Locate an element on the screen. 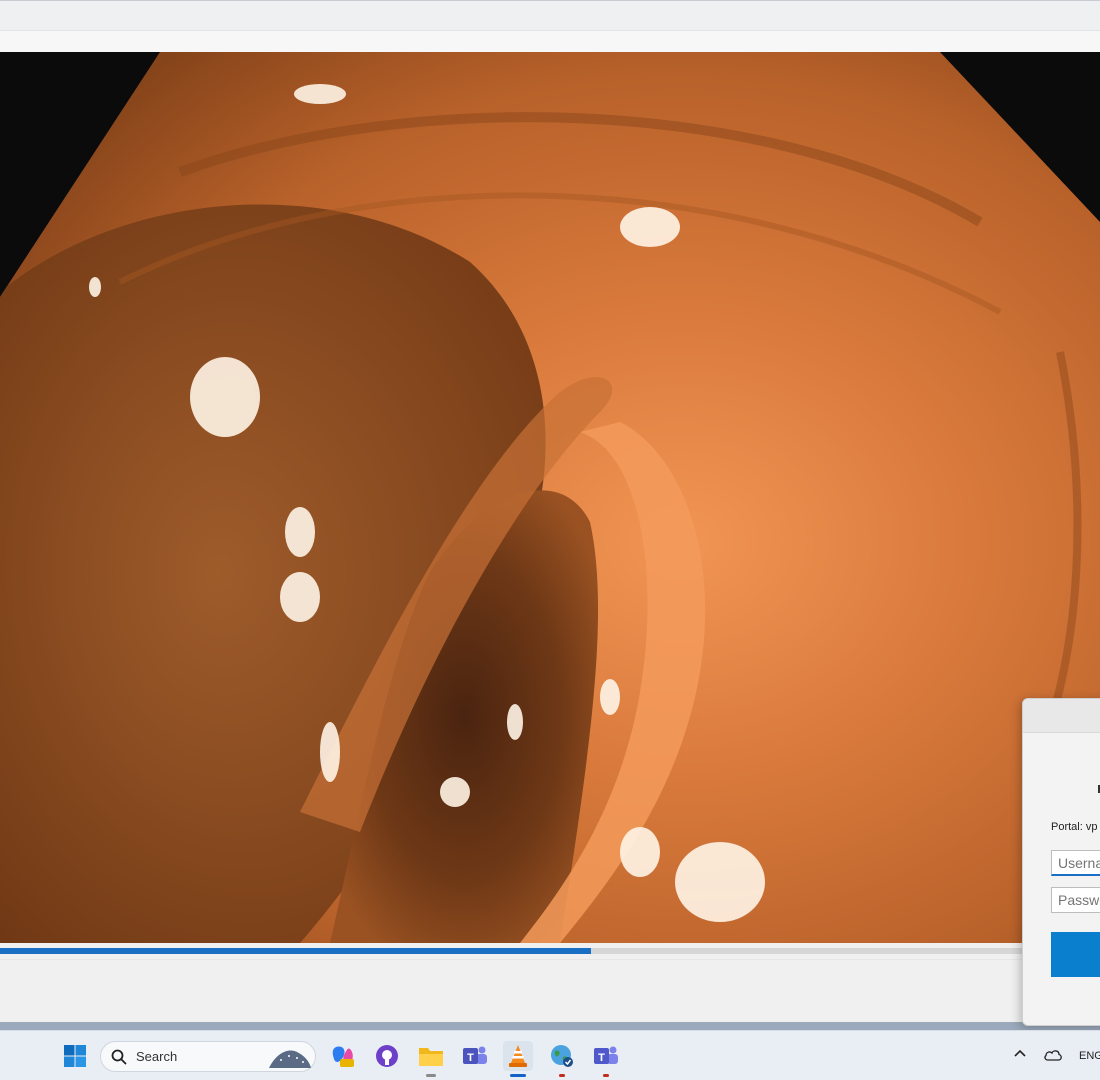  seek-track is located at coordinates (550, 951).